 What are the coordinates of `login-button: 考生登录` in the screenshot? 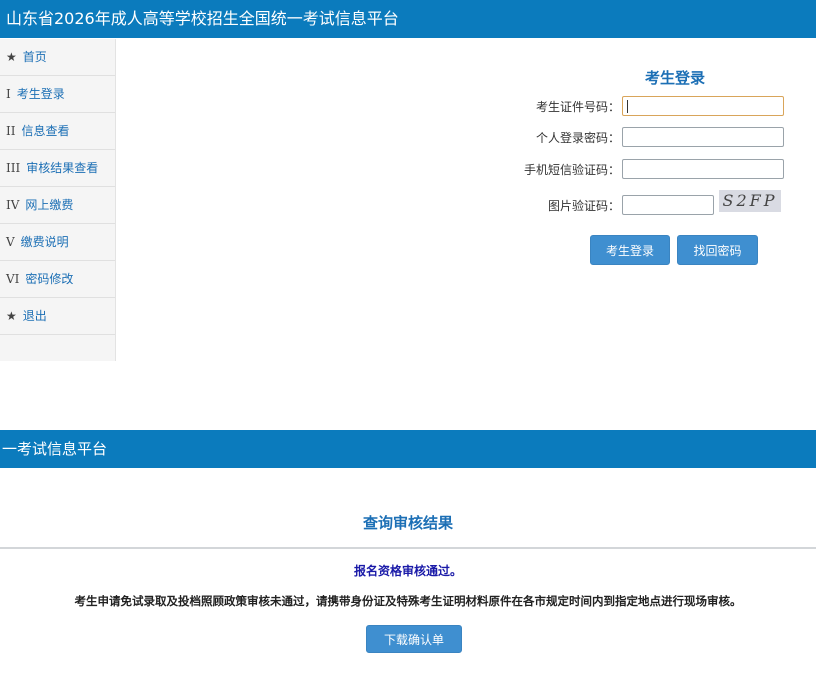 It's located at (630, 250).